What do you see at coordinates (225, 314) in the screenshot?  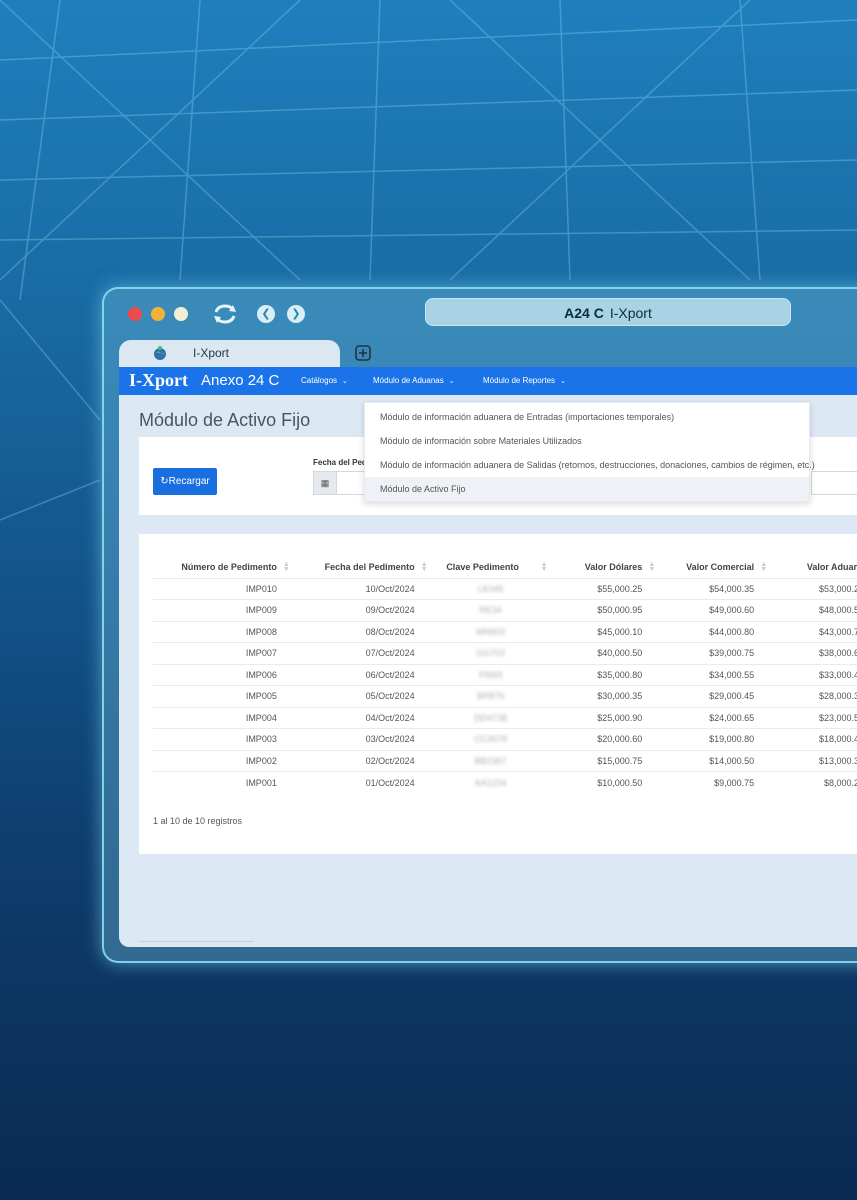 I see `refresh-icon` at bounding box center [225, 314].